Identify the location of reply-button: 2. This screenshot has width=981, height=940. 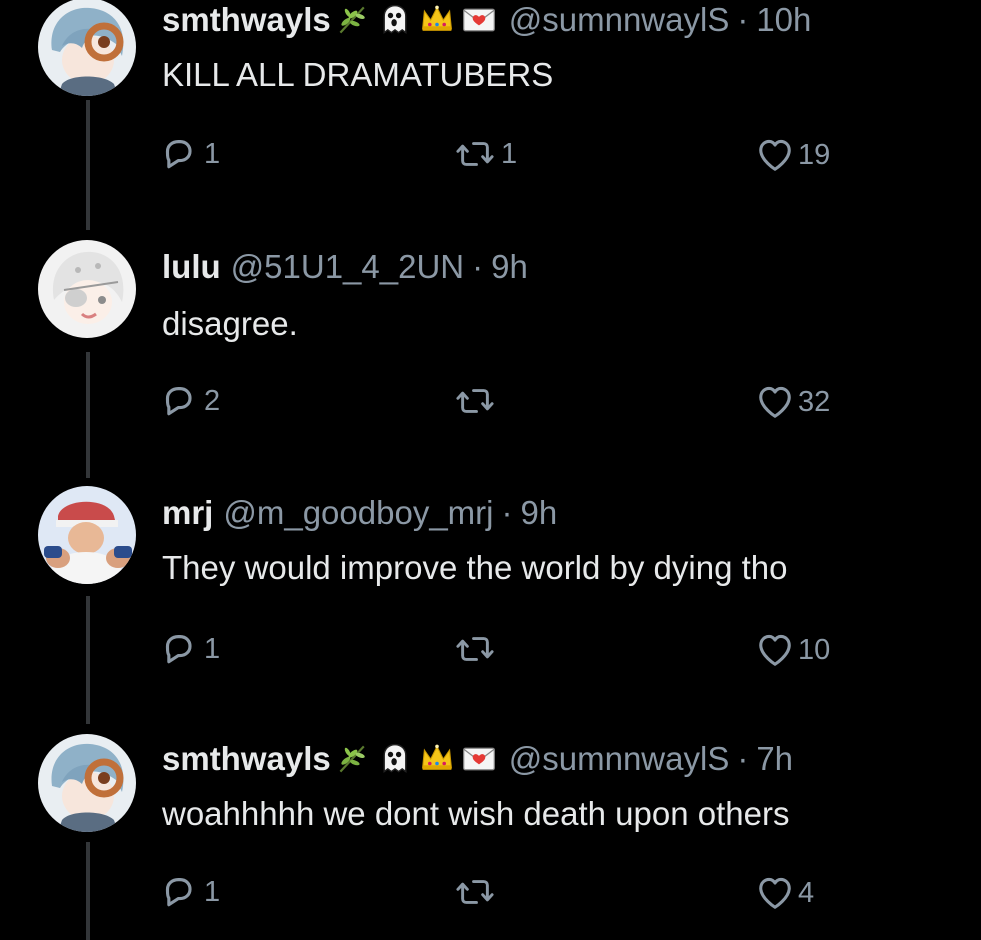
(191, 401).